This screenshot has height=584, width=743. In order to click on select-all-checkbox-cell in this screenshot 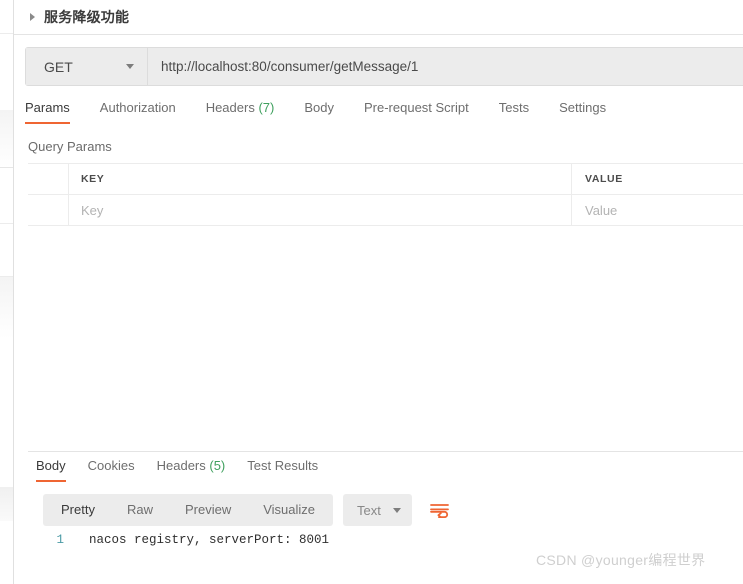, I will do `click(48, 179)`.